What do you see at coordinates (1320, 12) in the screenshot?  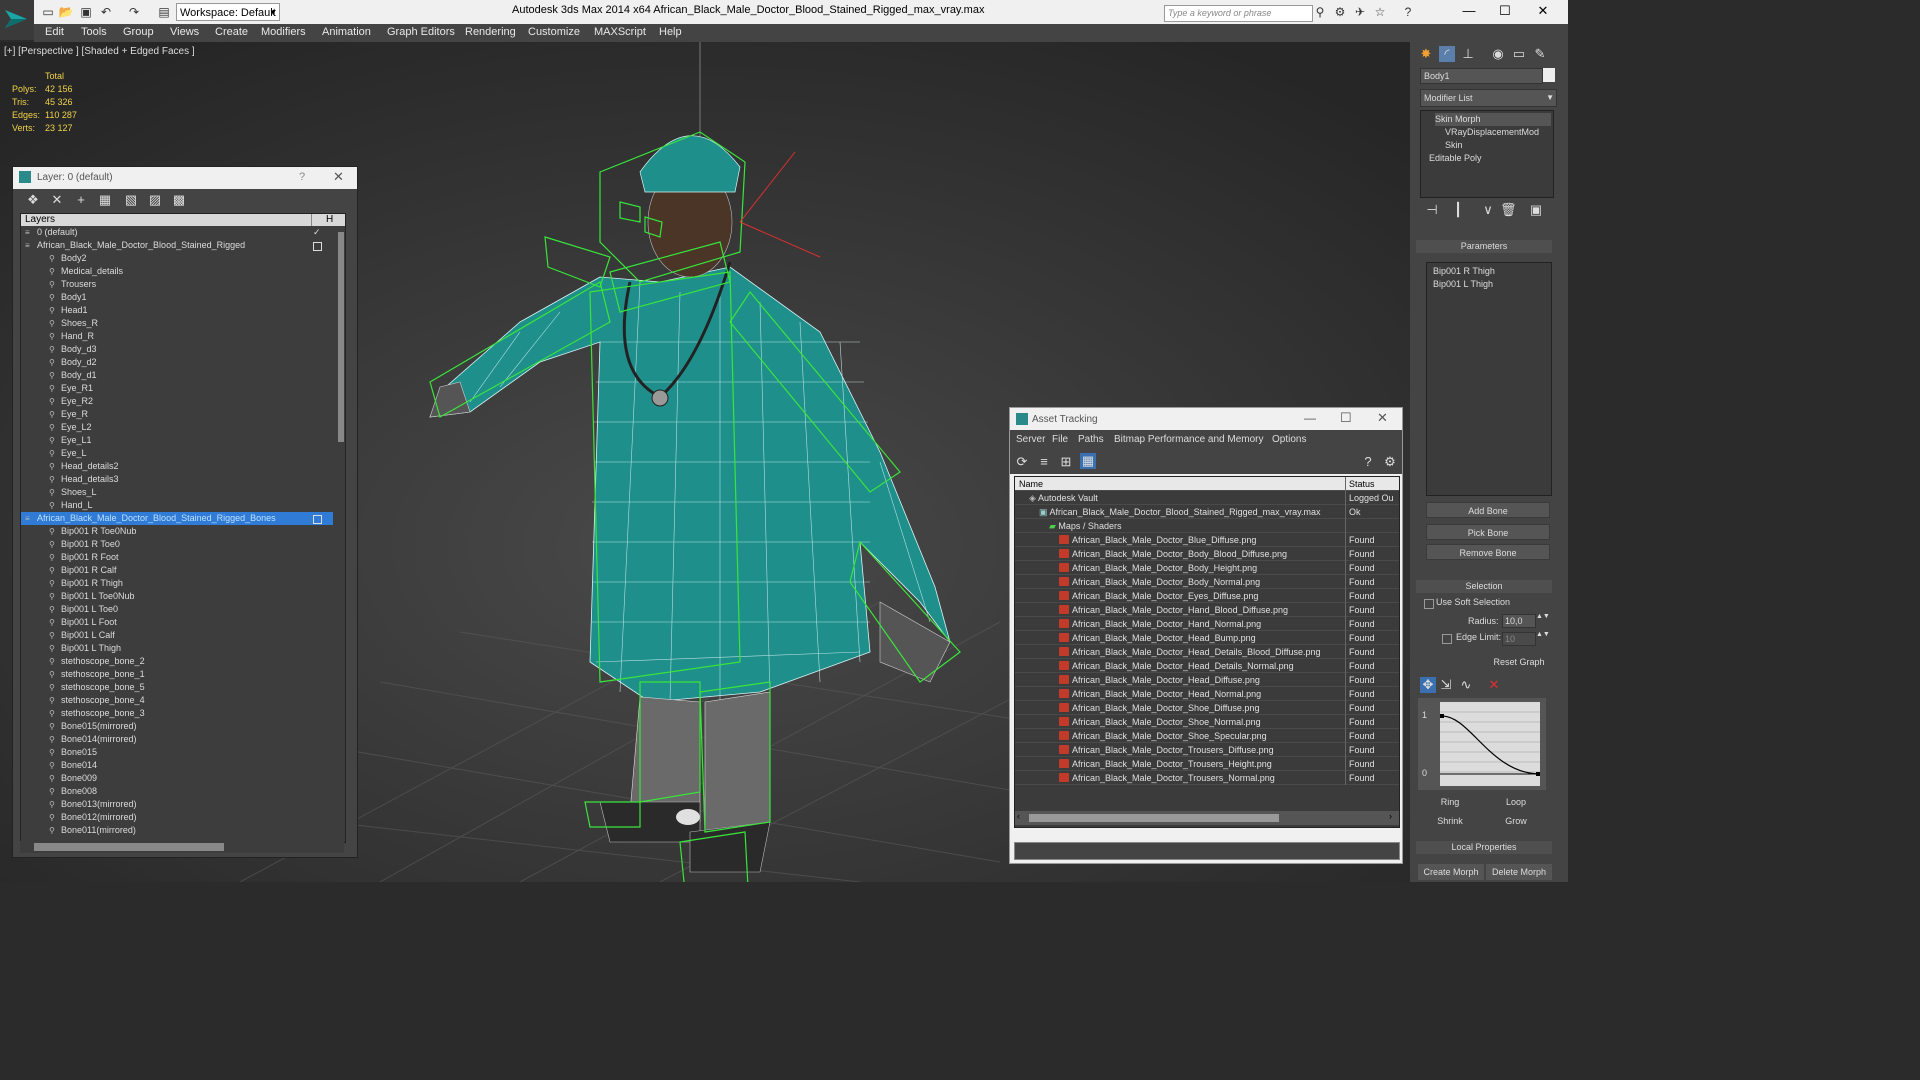 I see `binoculars-icon: ⚲` at bounding box center [1320, 12].